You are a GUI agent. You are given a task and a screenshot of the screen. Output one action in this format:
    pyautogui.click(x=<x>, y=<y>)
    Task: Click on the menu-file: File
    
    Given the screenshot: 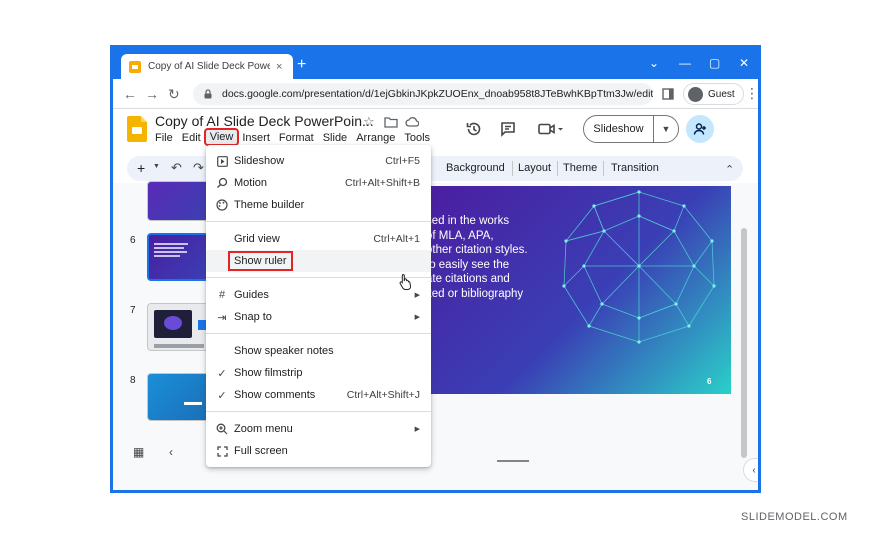 What is the action you would take?
    pyautogui.click(x=164, y=138)
    